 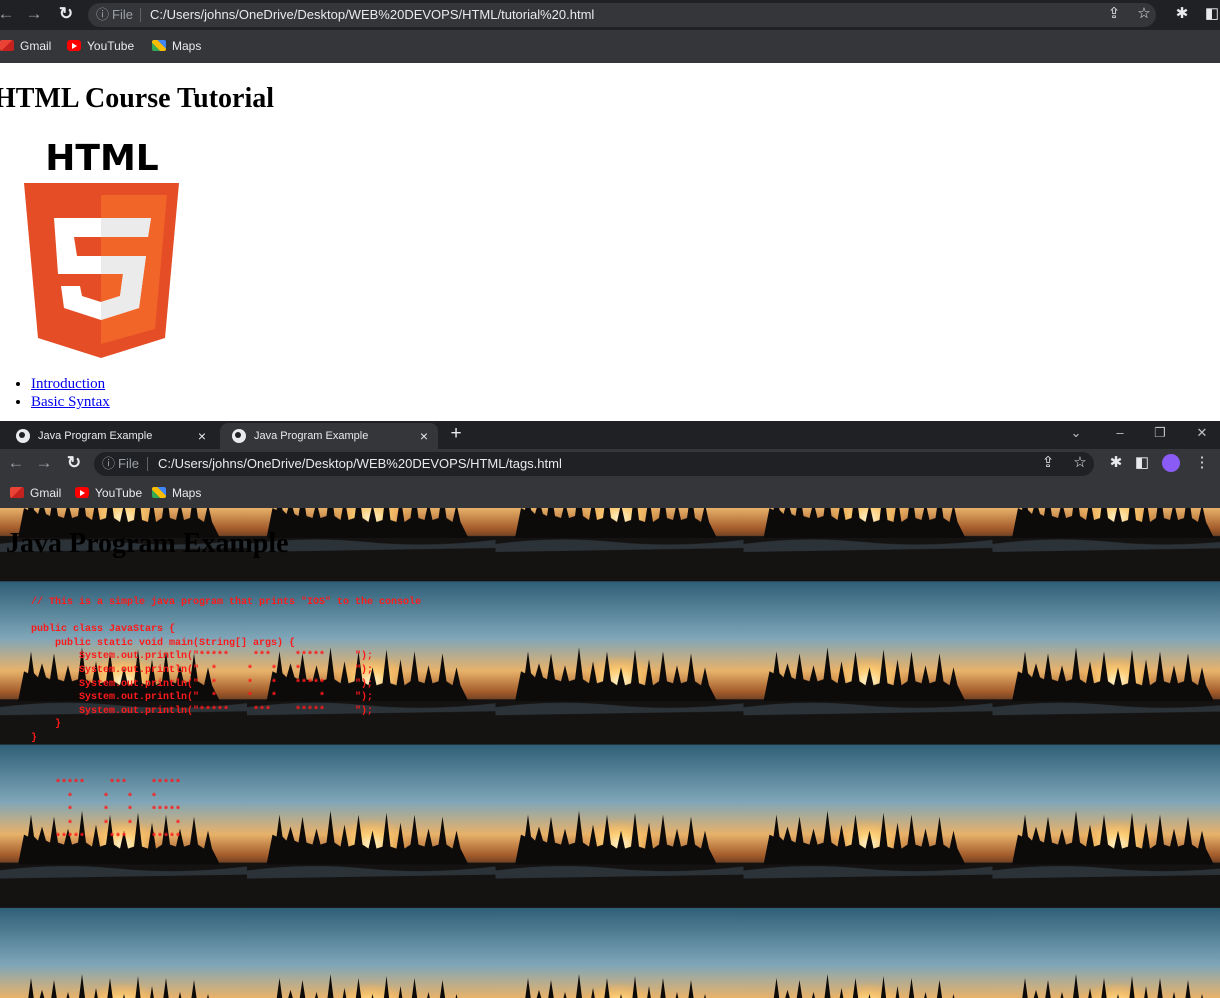 What do you see at coordinates (1120, 434) in the screenshot?
I see `minimize-icon: –` at bounding box center [1120, 434].